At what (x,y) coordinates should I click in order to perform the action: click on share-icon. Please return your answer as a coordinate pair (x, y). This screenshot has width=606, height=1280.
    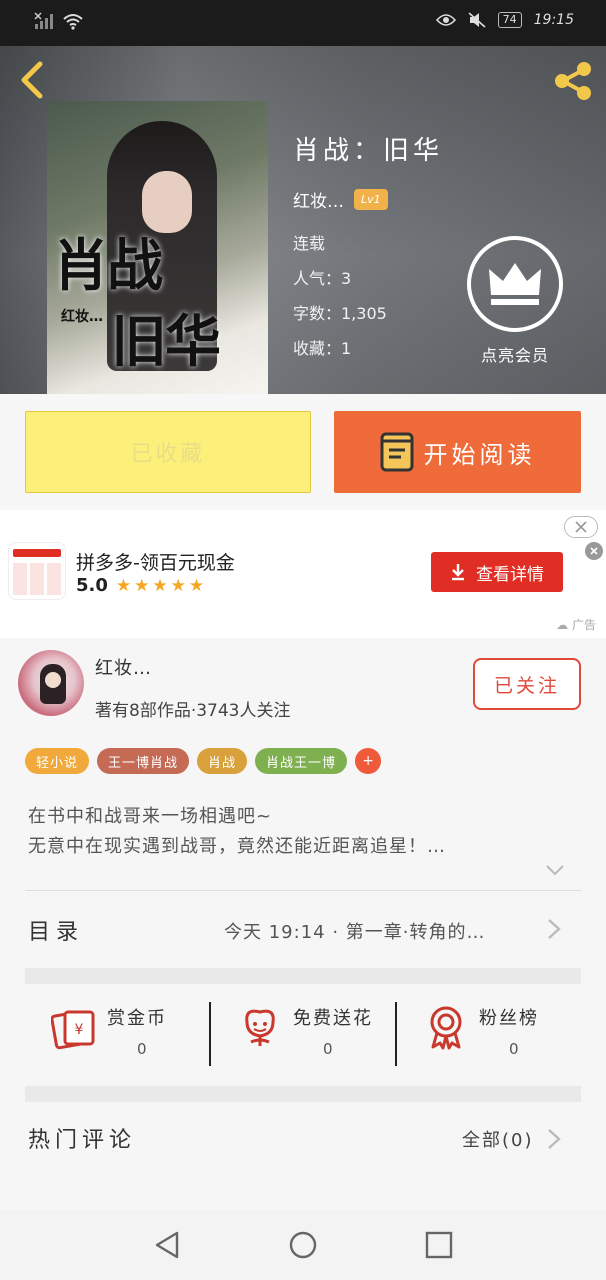
    Looking at the image, I should click on (573, 81).